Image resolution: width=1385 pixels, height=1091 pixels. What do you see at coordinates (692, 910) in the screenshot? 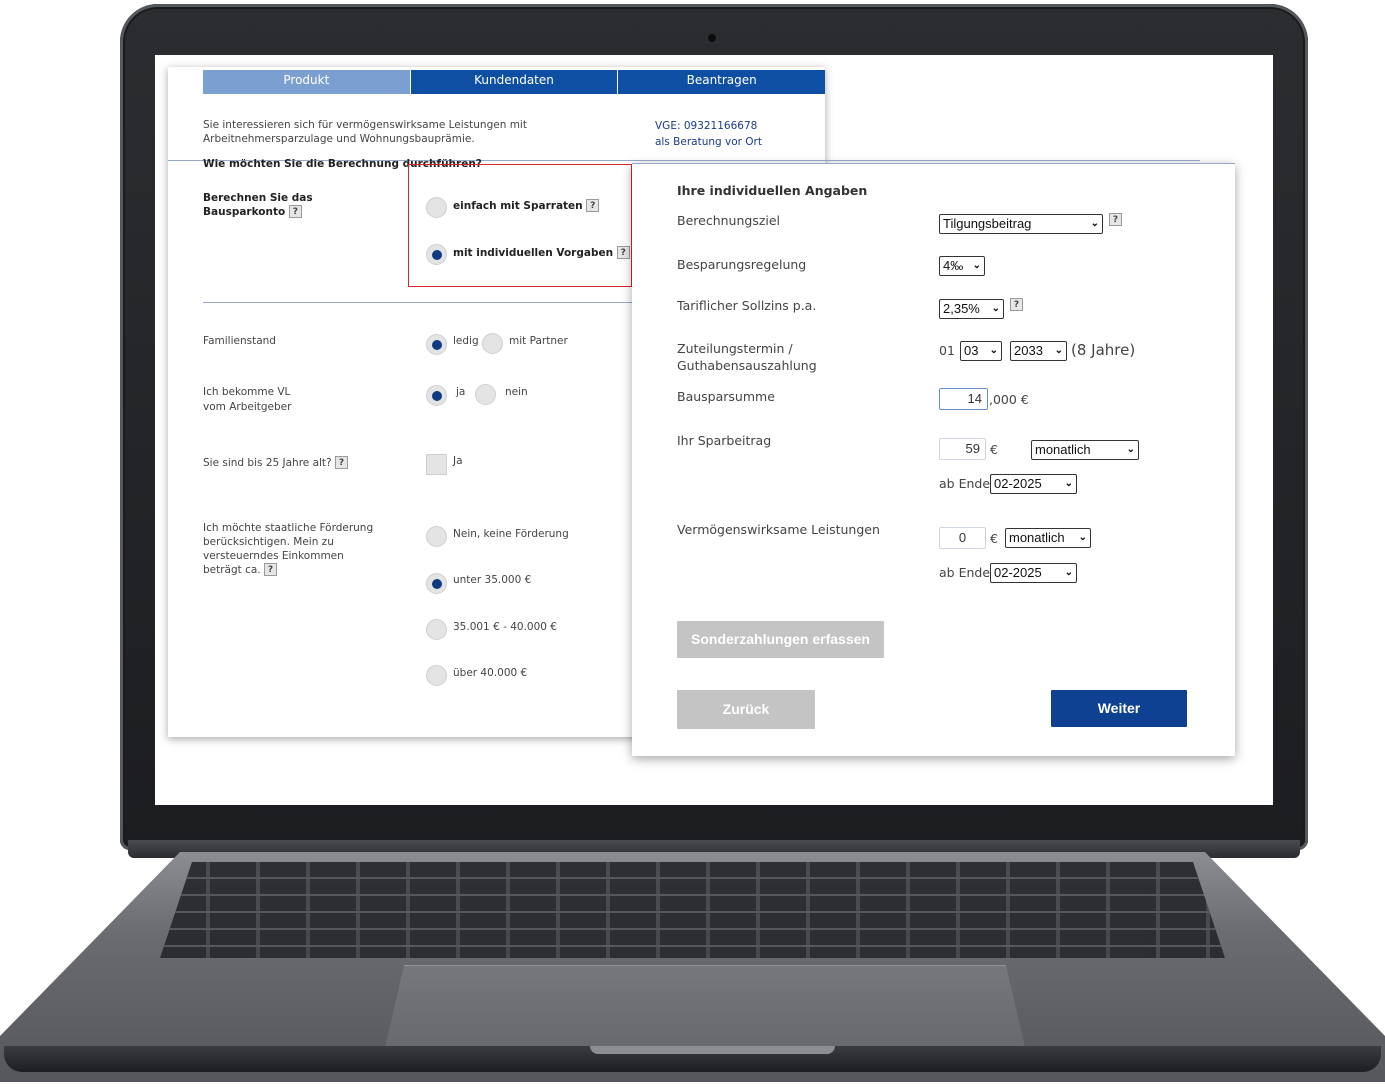
I see `keyboard-rows` at bounding box center [692, 910].